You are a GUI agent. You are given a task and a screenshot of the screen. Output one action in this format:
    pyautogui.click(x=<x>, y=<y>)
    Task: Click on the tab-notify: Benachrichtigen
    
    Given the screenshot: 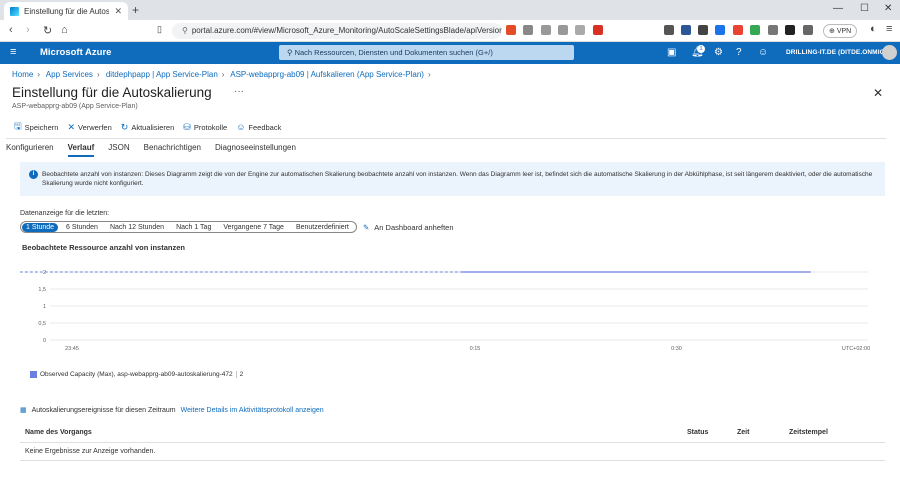 What is the action you would take?
    pyautogui.click(x=172, y=150)
    